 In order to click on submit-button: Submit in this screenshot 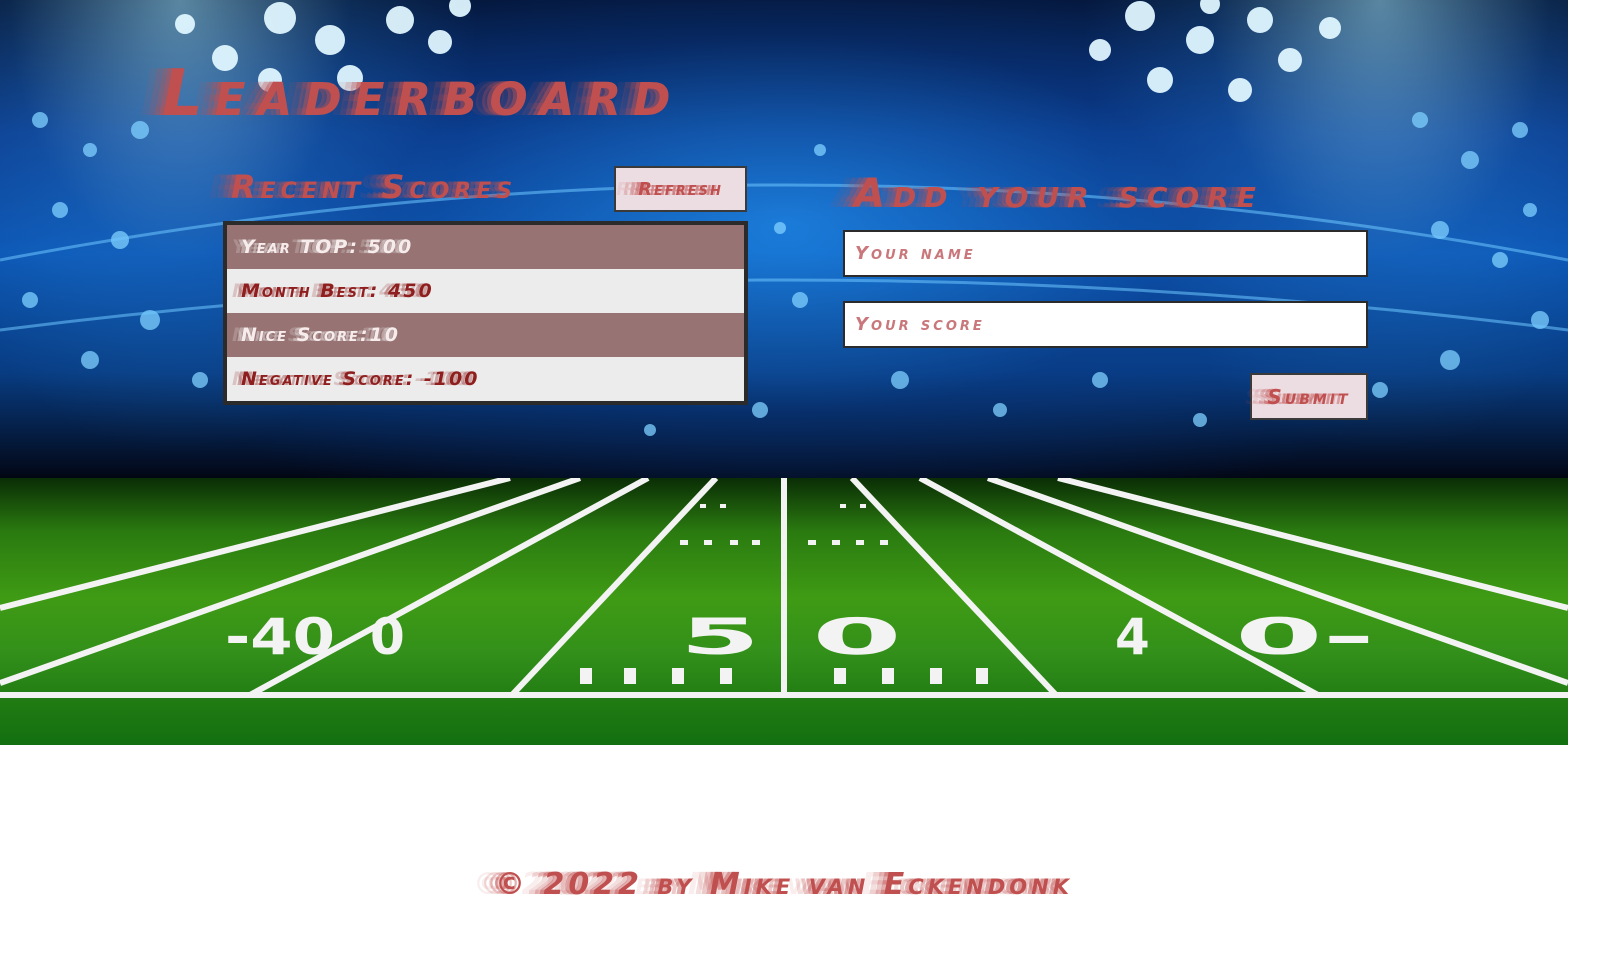, I will do `click(1309, 396)`.